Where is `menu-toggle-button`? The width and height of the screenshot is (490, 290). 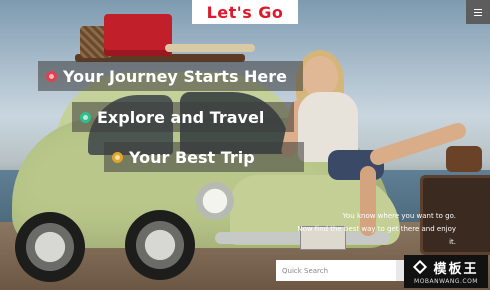 menu-toggle-button is located at coordinates (478, 12).